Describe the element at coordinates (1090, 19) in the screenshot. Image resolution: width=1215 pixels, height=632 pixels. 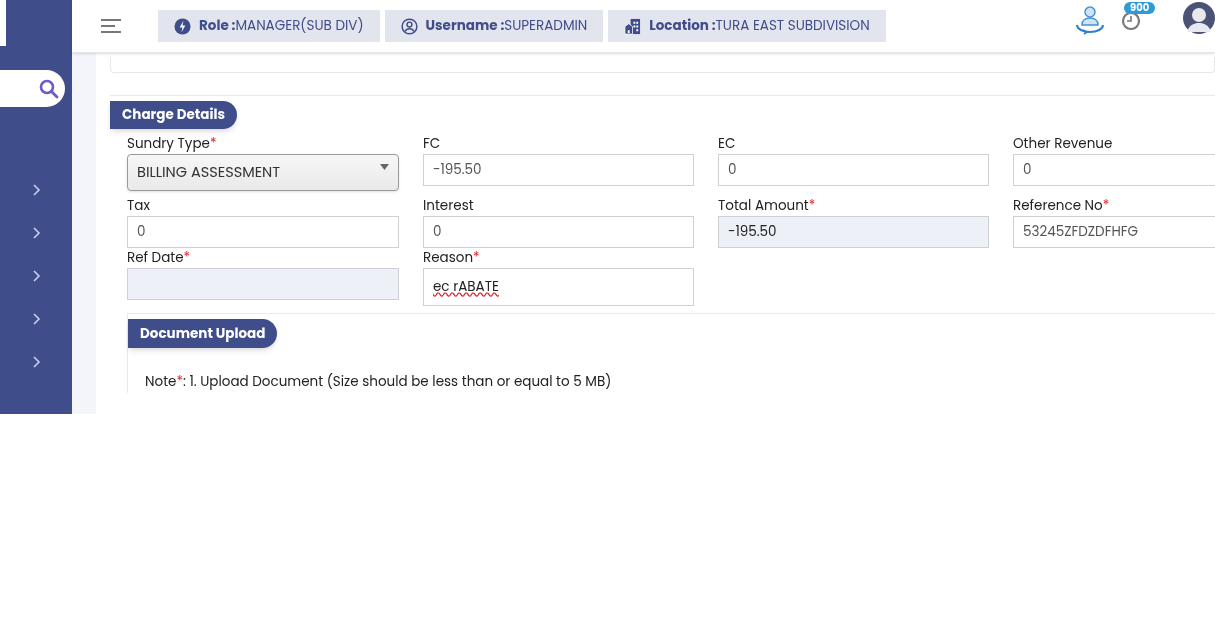
I see `user-sync-icon` at that location.